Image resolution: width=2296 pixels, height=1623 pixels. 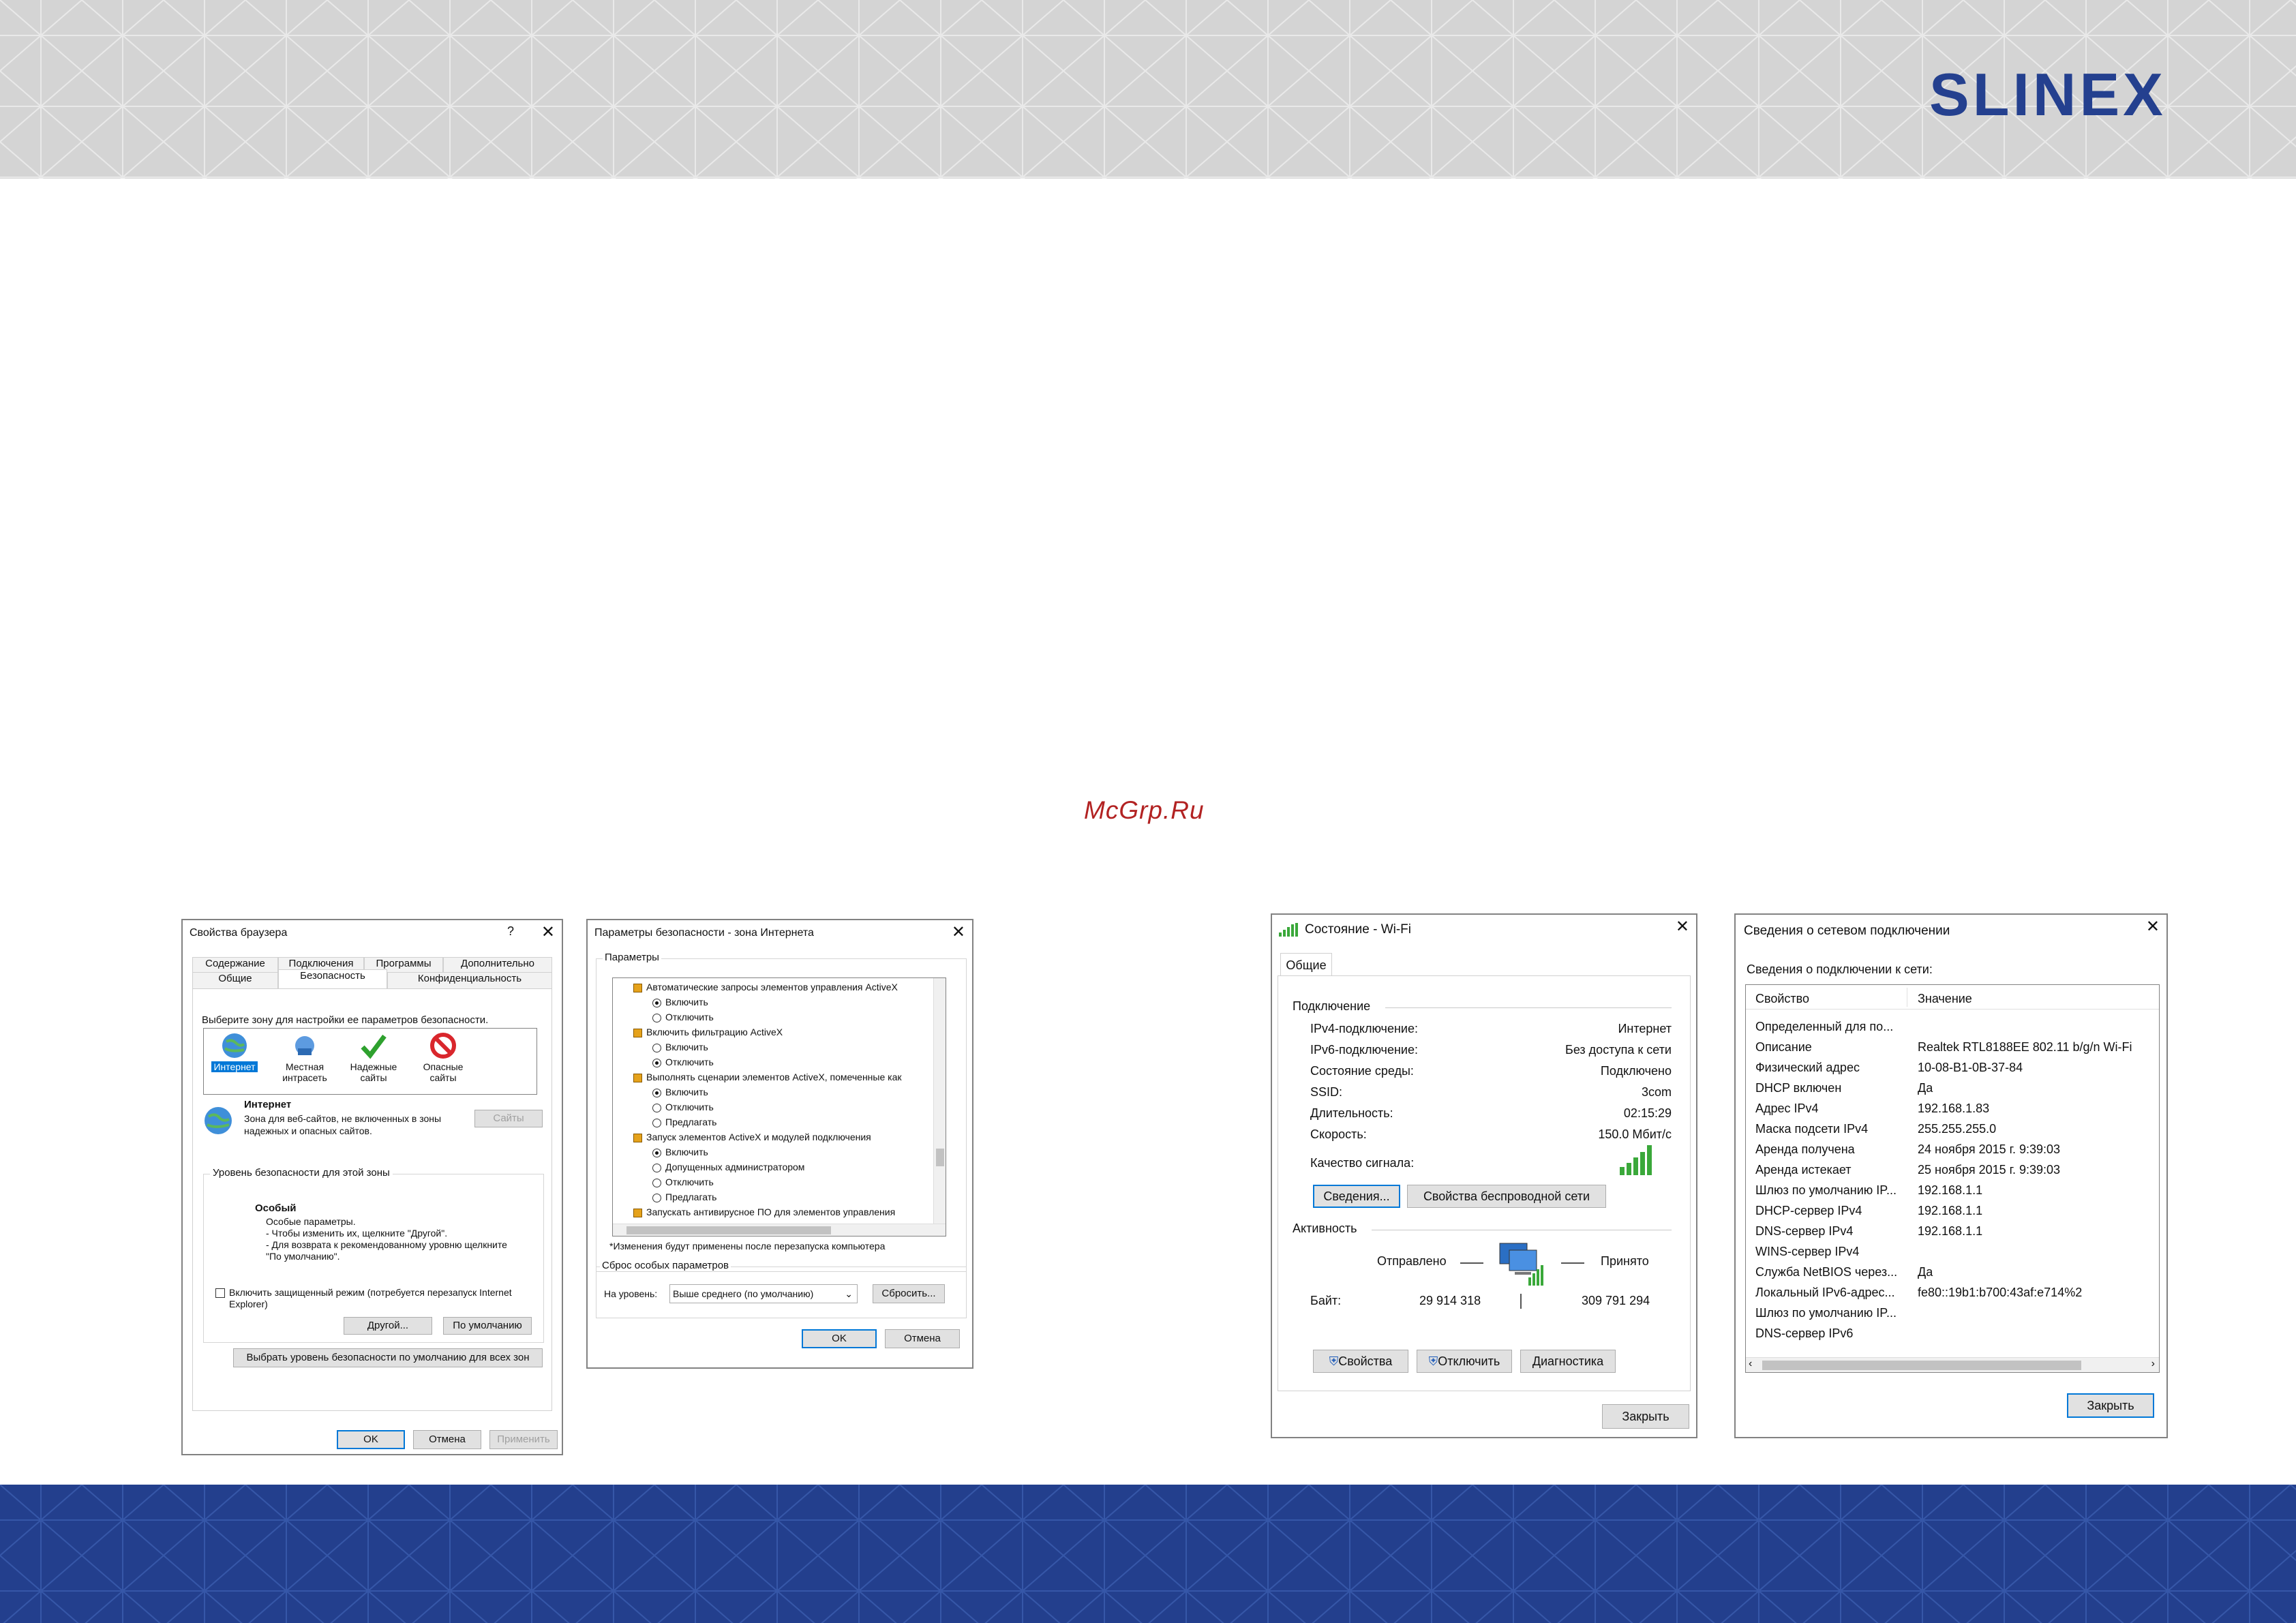 I want to click on horizontal-scrollbar, so click(x=779, y=1230).